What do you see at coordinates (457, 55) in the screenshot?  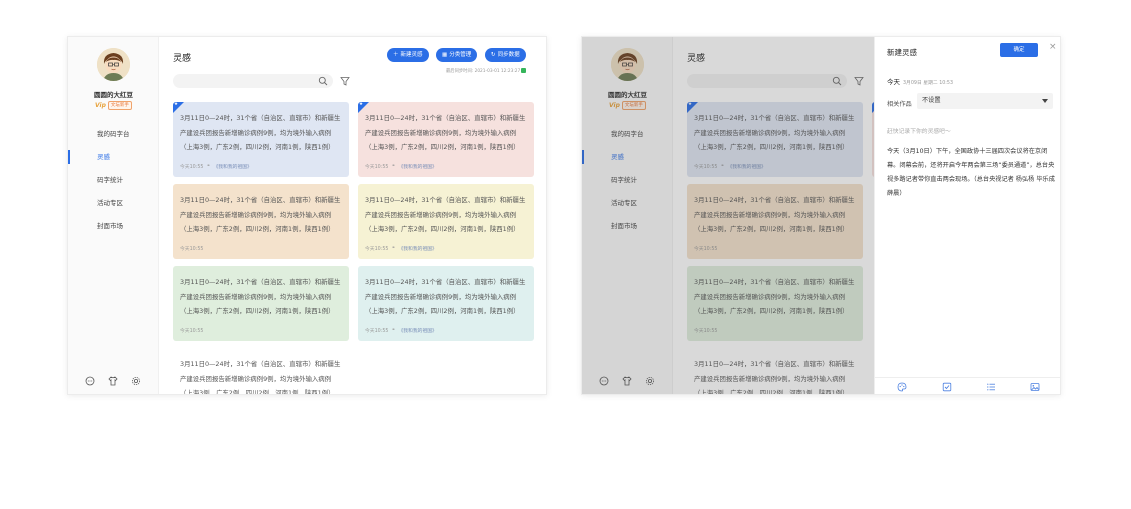 I see `category-manage-button: ▦ 分类管理` at bounding box center [457, 55].